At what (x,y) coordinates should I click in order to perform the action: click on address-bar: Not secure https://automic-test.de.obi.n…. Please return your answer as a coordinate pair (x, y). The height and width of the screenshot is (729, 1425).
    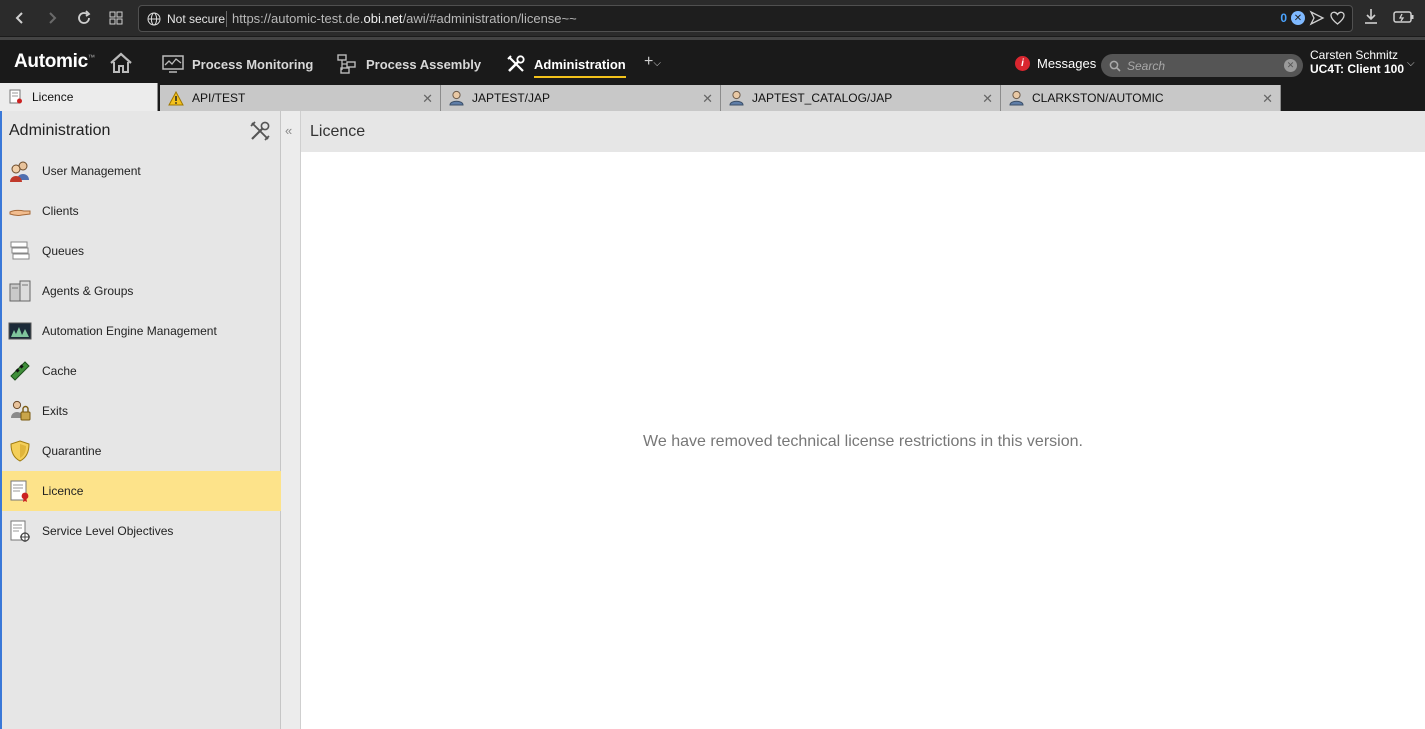
    Looking at the image, I should click on (745, 18).